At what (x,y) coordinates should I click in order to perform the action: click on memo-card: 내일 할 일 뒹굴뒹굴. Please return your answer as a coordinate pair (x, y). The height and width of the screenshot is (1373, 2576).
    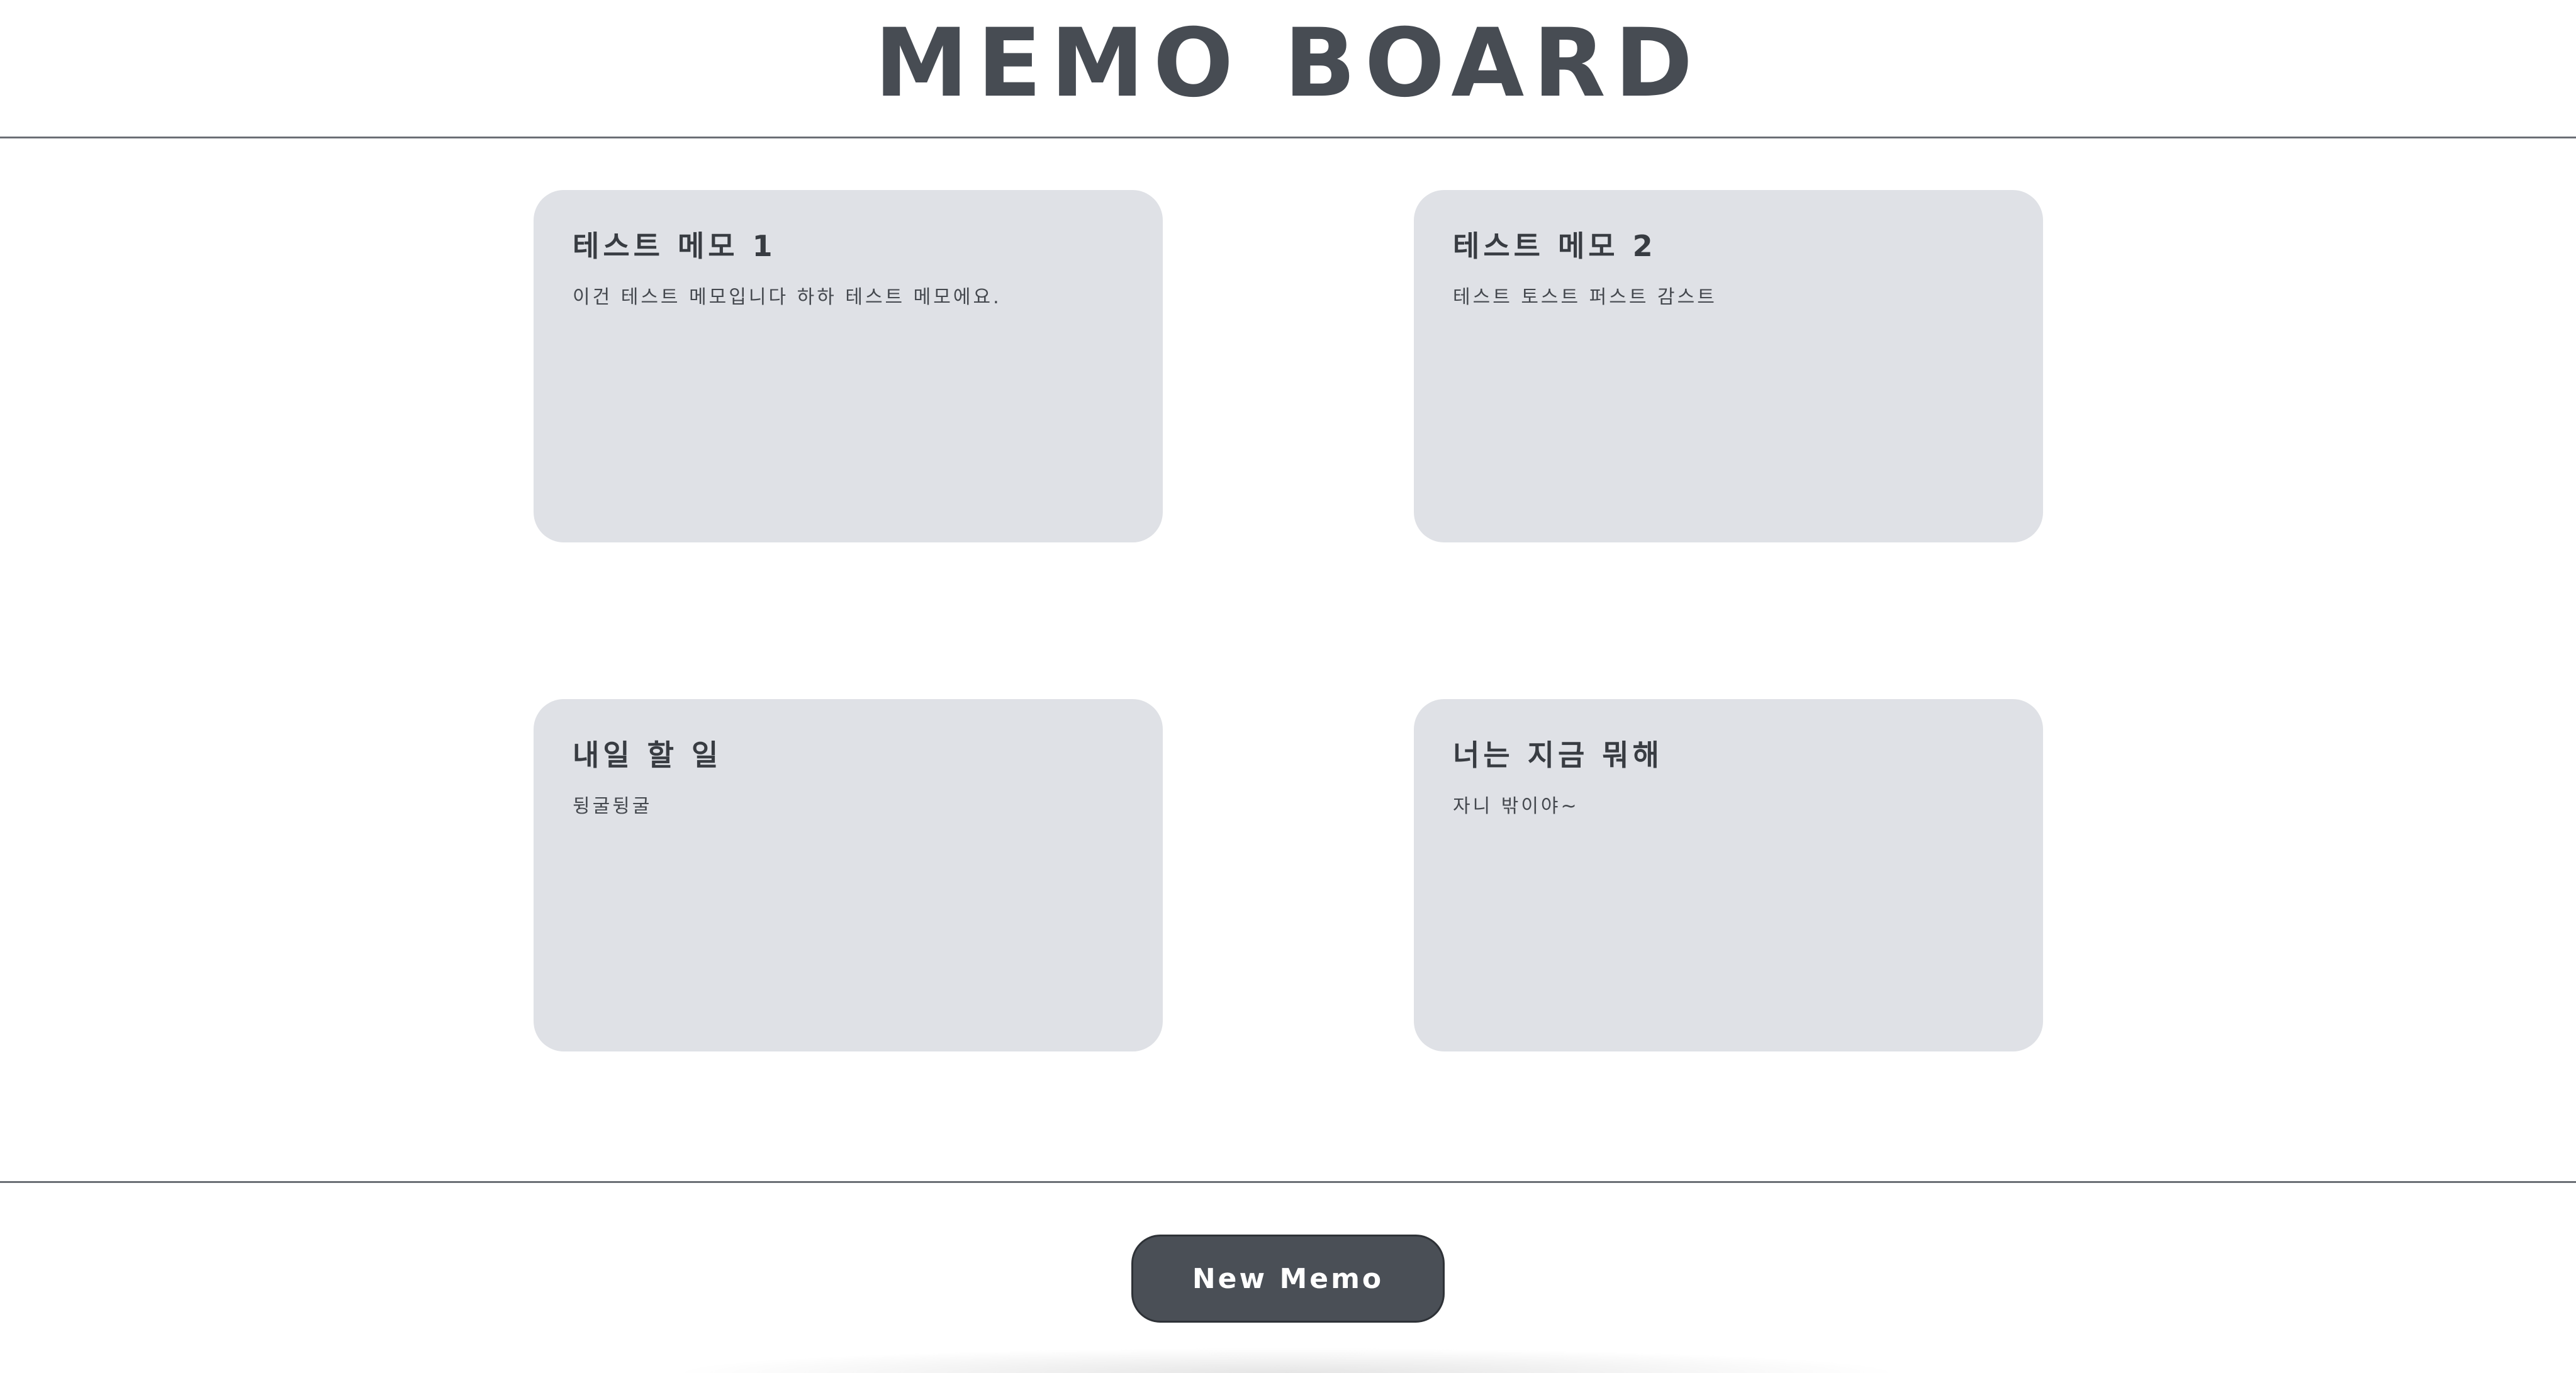
    Looking at the image, I should click on (848, 875).